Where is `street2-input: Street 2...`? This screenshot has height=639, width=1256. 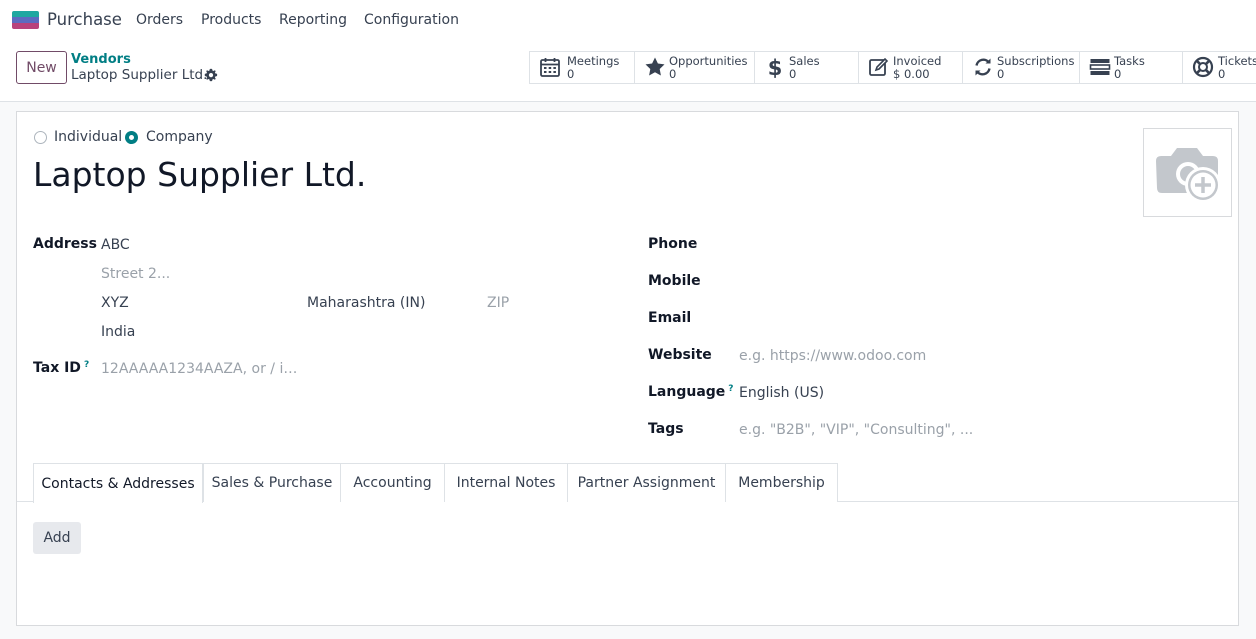
street2-input: Street 2... is located at coordinates (135, 274).